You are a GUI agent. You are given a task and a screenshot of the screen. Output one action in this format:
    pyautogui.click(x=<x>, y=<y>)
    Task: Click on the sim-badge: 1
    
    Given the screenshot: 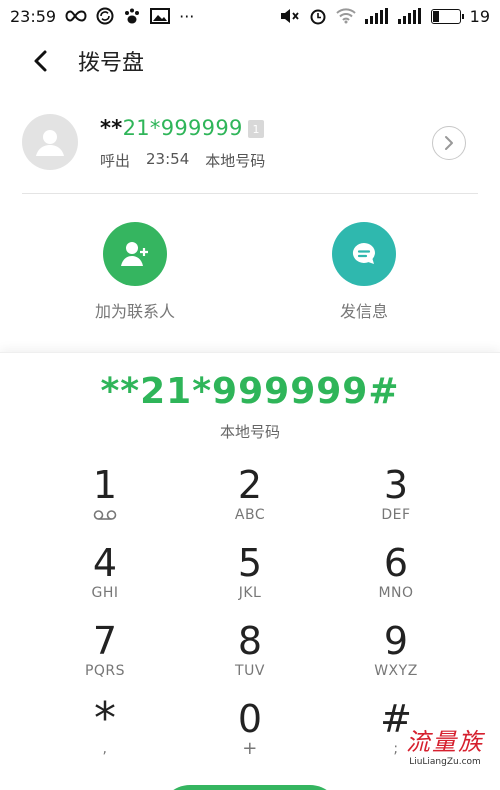 What is the action you would take?
    pyautogui.click(x=256, y=129)
    